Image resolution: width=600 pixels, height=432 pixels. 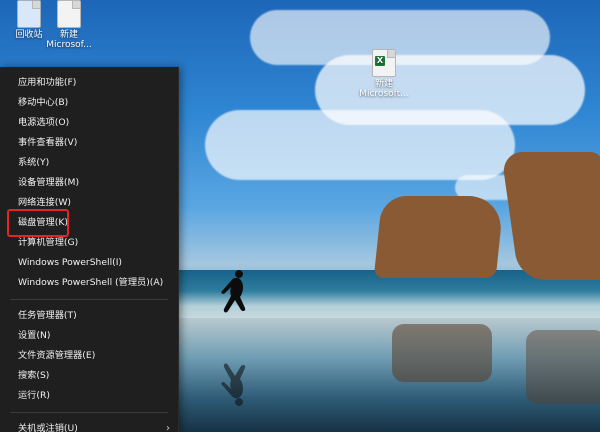 I want to click on menu-item-task-manager: 任务管理器(T), so click(x=89, y=316).